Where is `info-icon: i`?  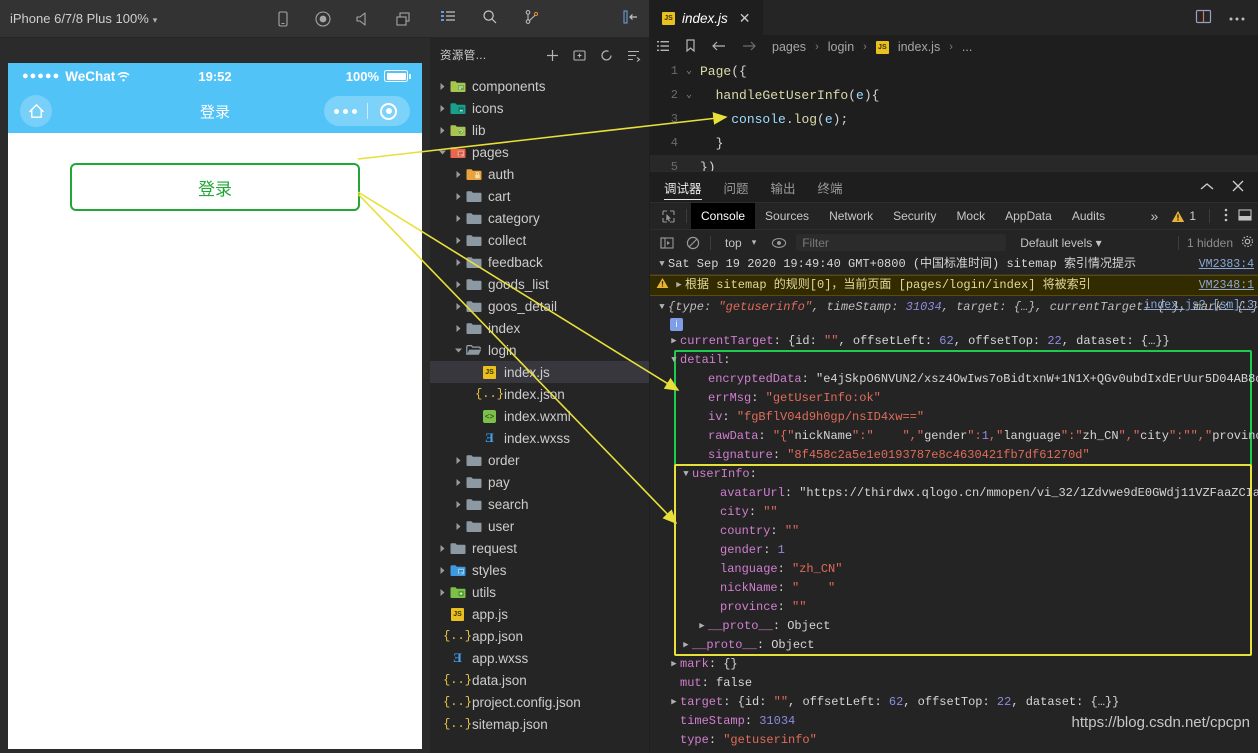
info-icon: i is located at coordinates (676, 324).